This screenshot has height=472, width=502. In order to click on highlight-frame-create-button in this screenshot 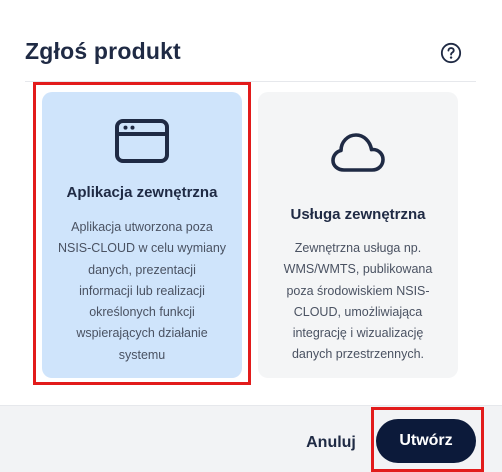, I will do `click(427, 439)`.